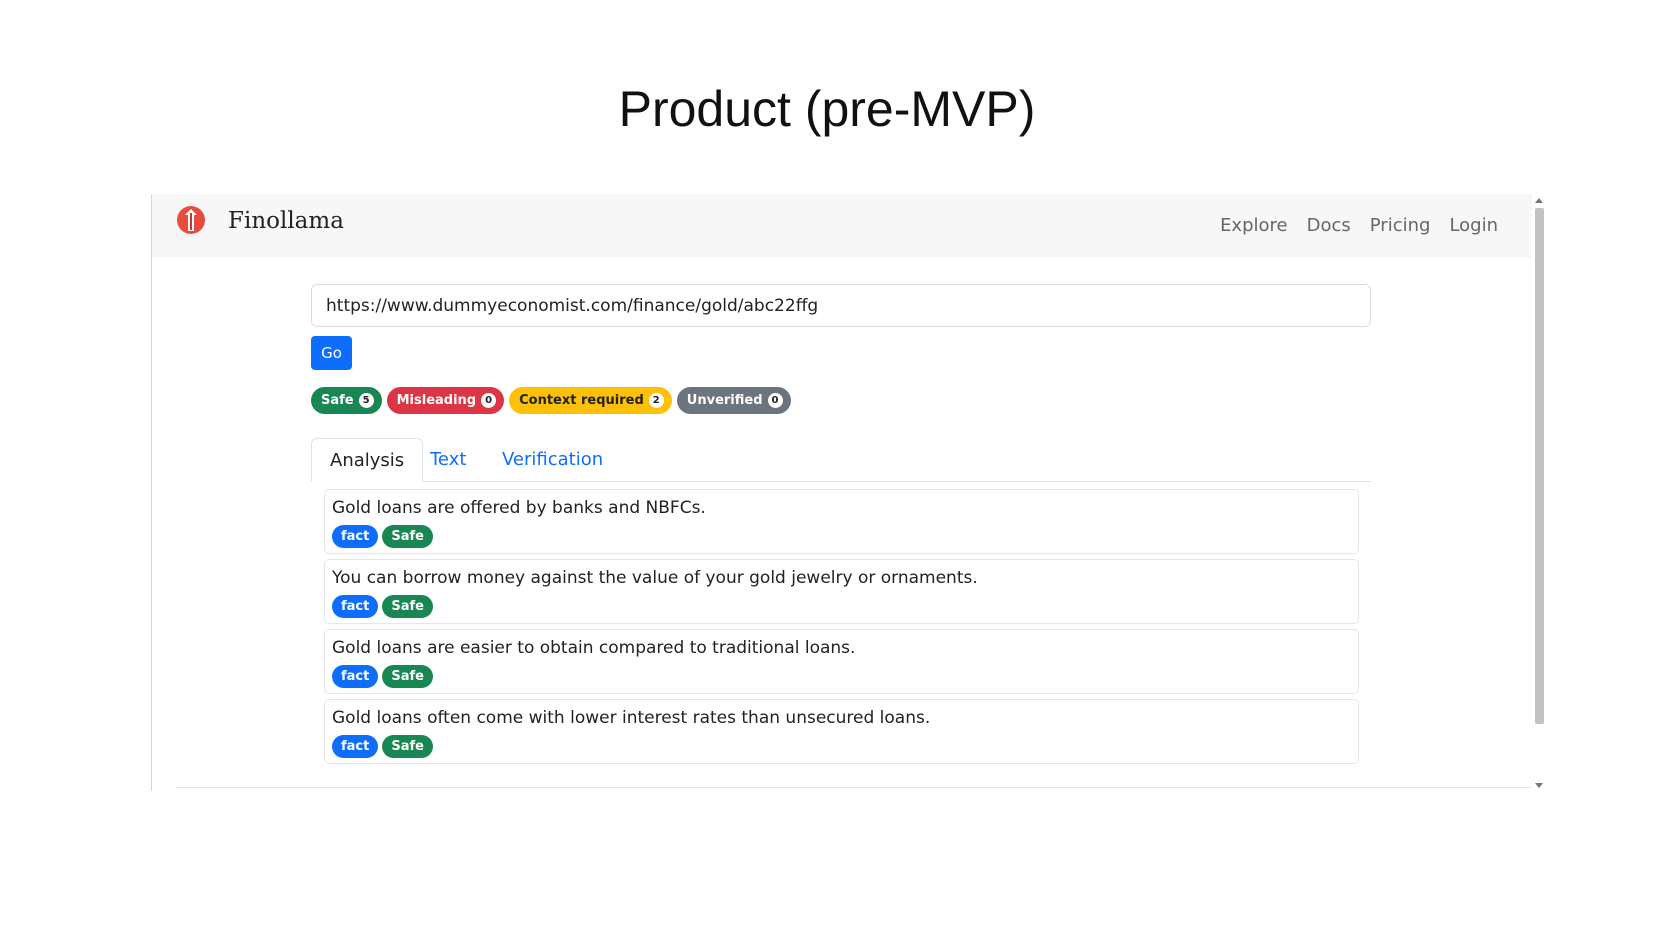 This screenshot has width=1654, height=931. What do you see at coordinates (337, 400) in the screenshot?
I see `badge-safe-label: Safe` at bounding box center [337, 400].